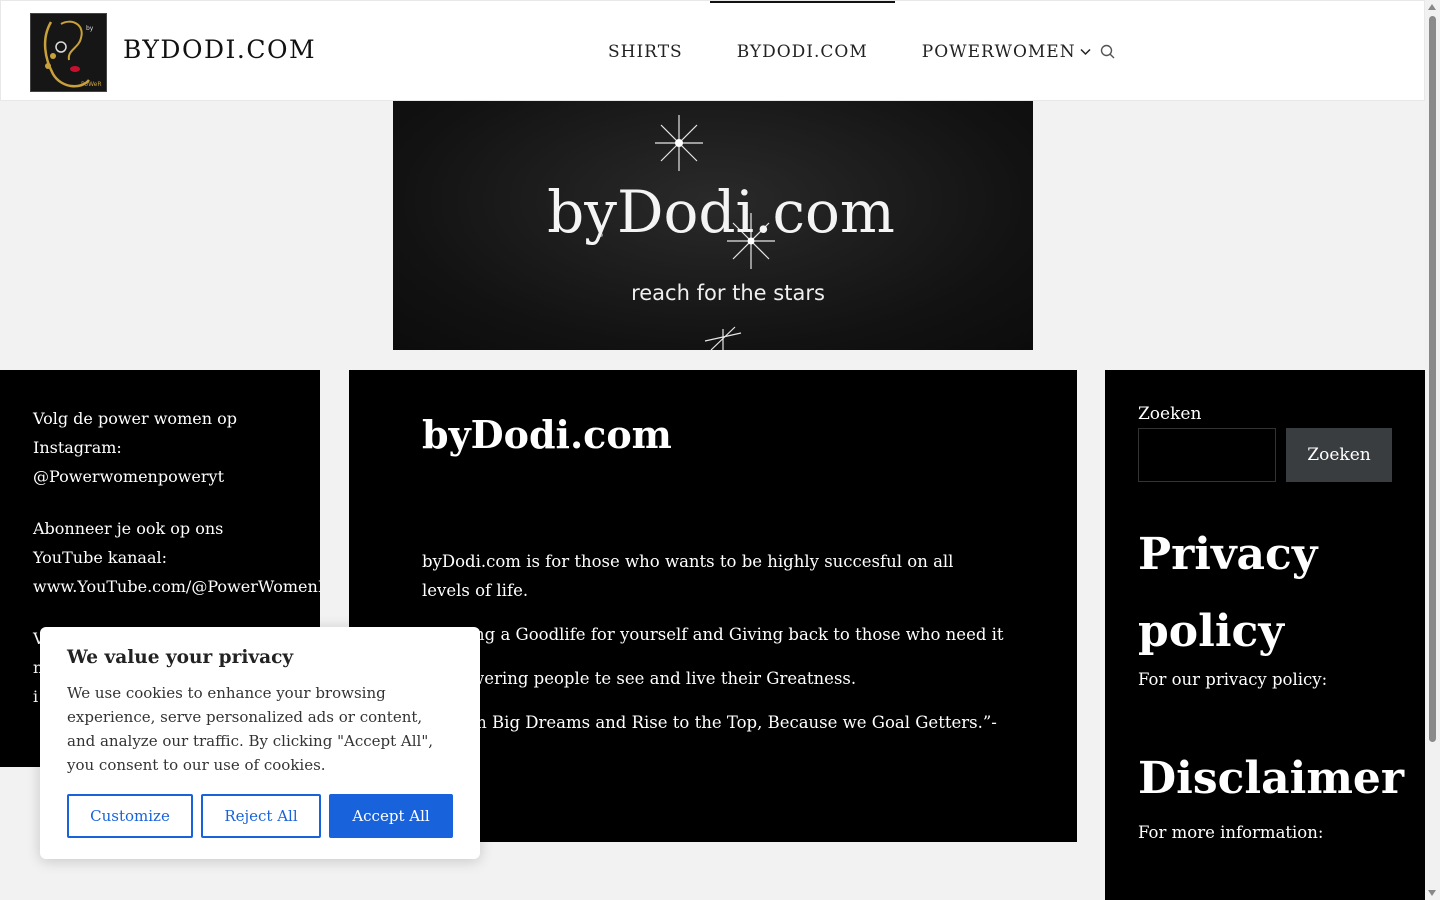 The image size is (1440, 900). I want to click on text-line: i, so click(36, 696).